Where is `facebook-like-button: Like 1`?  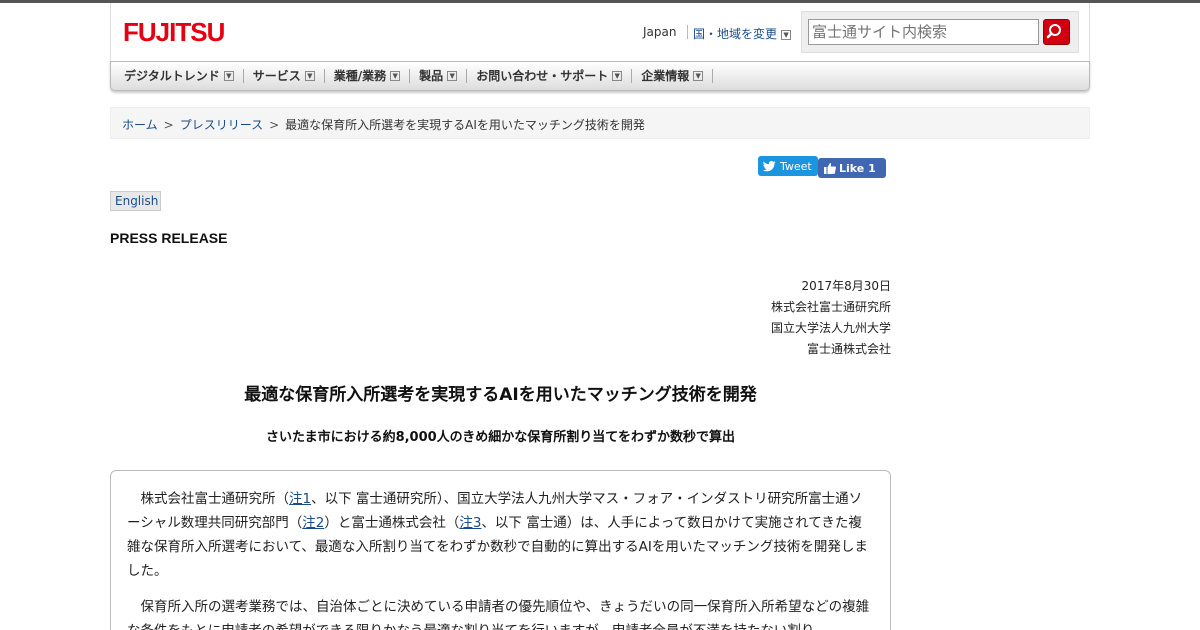 facebook-like-button: Like 1 is located at coordinates (852, 168).